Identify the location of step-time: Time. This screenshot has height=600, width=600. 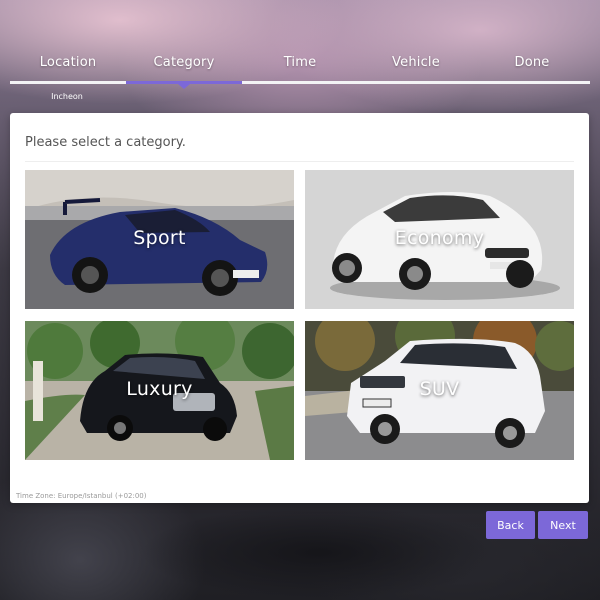
(300, 62).